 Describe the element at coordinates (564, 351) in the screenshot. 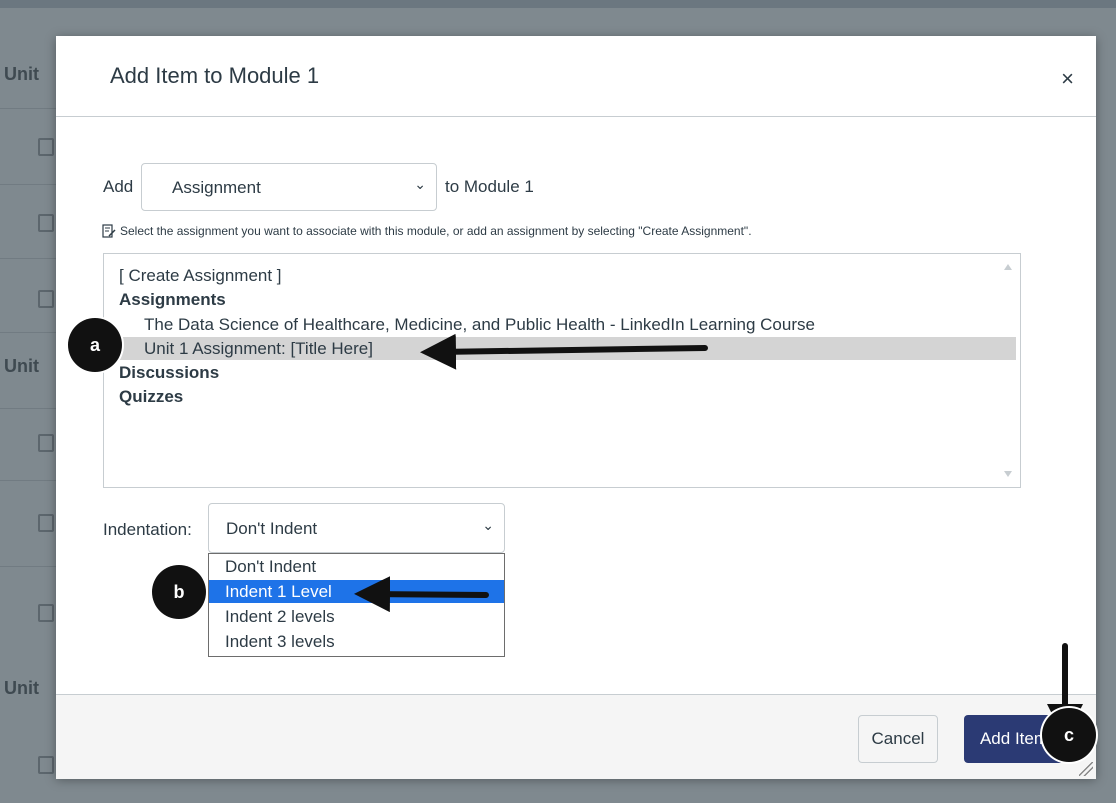

I see `arrow-a` at that location.